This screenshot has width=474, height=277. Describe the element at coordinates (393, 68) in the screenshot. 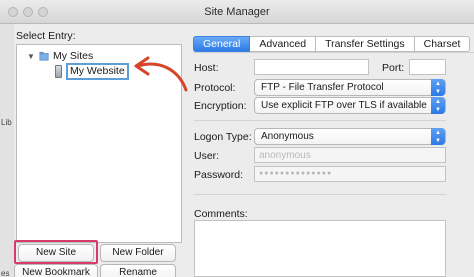

I see `port-label: Port:` at that location.